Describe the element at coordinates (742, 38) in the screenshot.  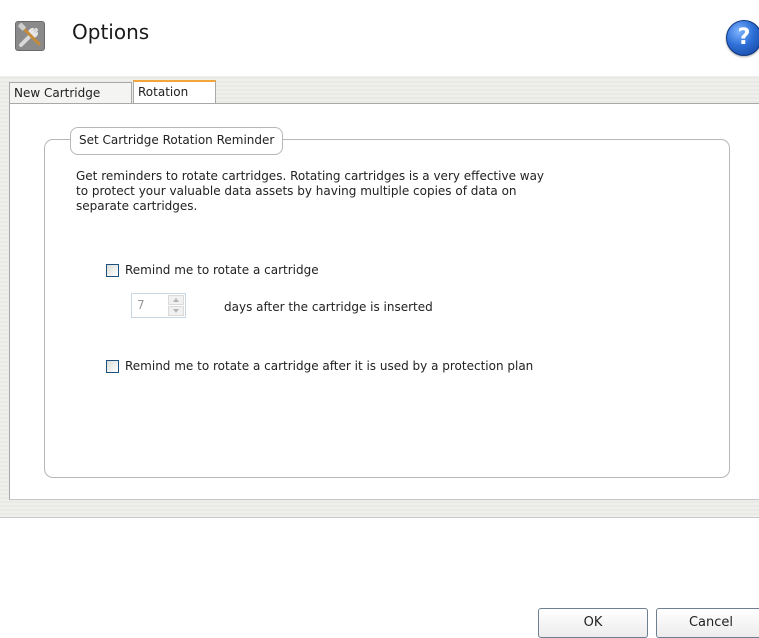
I see `help-icon: ?` at that location.